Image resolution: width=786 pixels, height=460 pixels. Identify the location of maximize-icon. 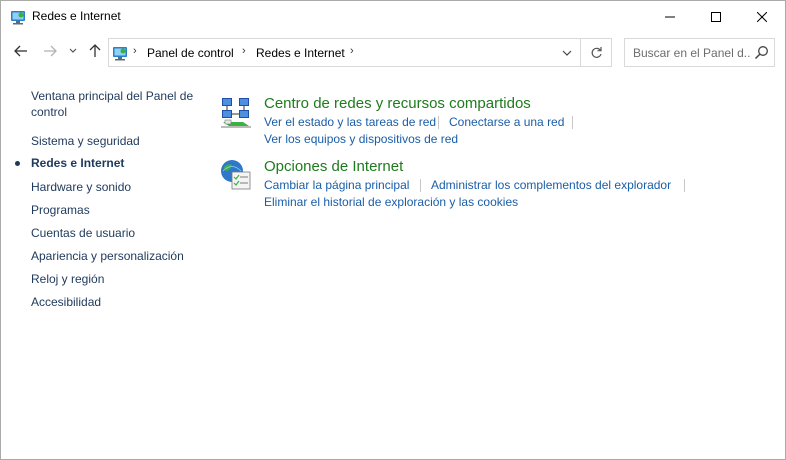
(716, 16).